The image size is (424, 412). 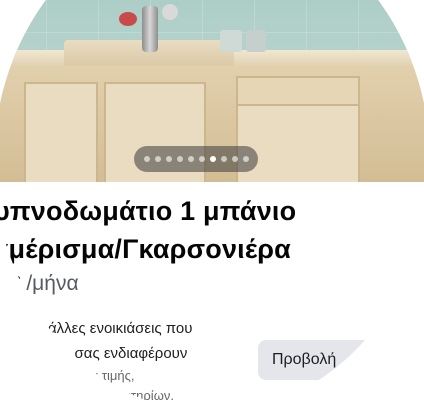 What do you see at coordinates (196, 159) in the screenshot?
I see `photo-pager-indicator` at bounding box center [196, 159].